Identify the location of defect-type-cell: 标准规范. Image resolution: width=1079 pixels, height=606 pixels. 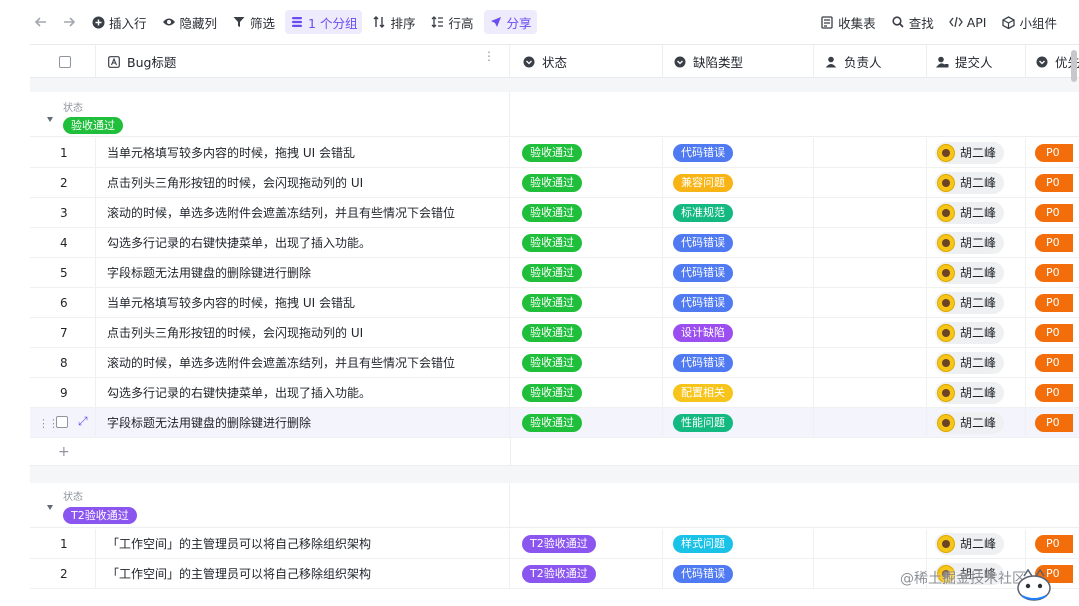
(738, 212).